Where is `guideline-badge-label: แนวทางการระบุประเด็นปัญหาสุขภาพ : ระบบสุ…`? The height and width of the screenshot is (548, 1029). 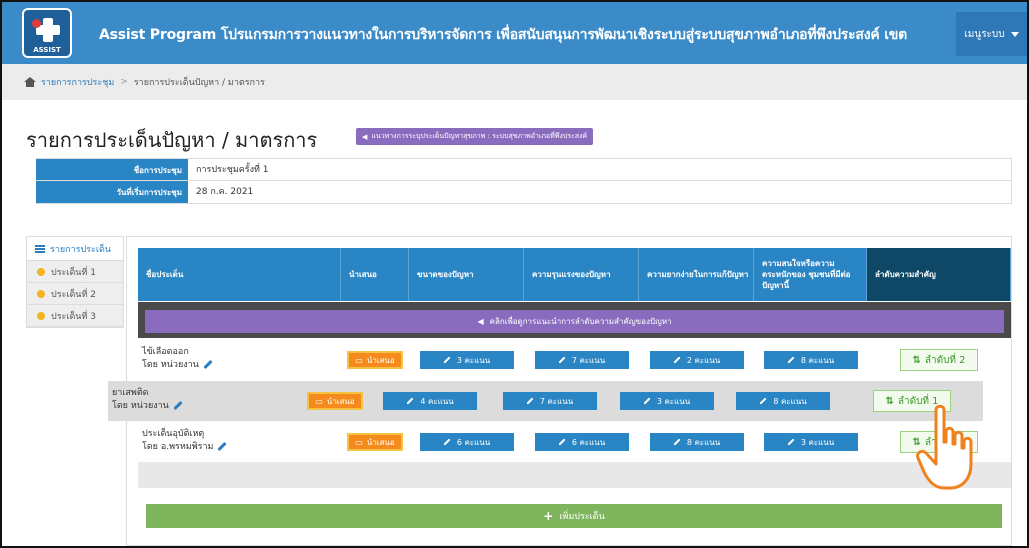 guideline-badge-label: แนวทางการระบุประเด็นปัญหาสุขภาพ : ระบบสุ… is located at coordinates (479, 136).